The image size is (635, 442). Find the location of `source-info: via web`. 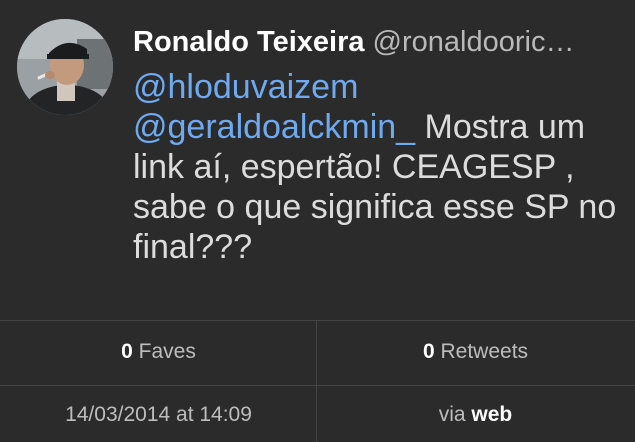

source-info: via web is located at coordinates (475, 415).